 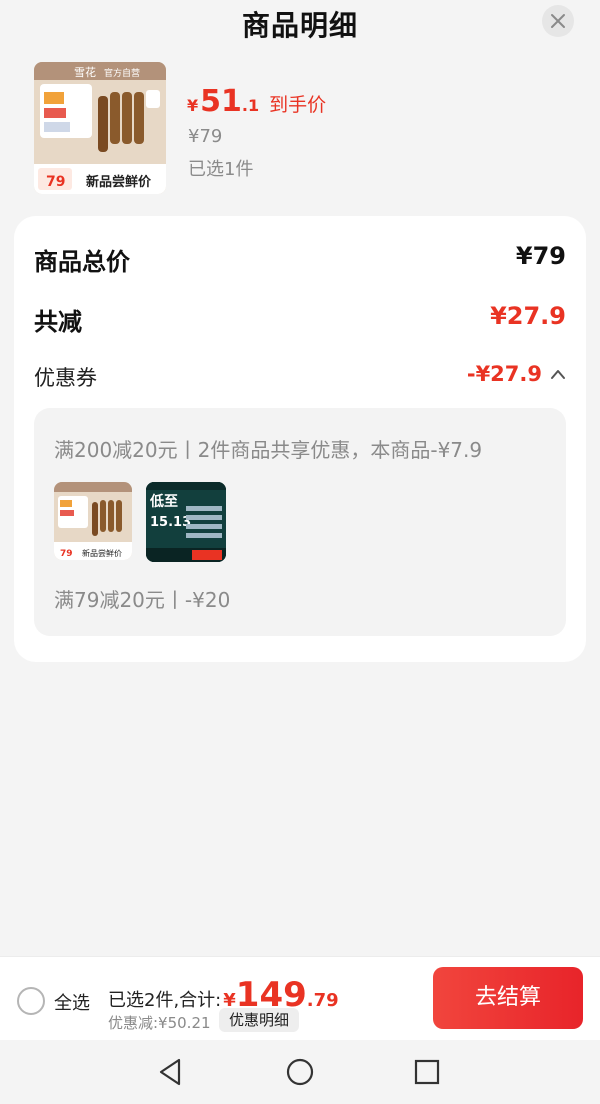 What do you see at coordinates (193, 105) in the screenshot?
I see `price-symbol: ¥` at bounding box center [193, 105].